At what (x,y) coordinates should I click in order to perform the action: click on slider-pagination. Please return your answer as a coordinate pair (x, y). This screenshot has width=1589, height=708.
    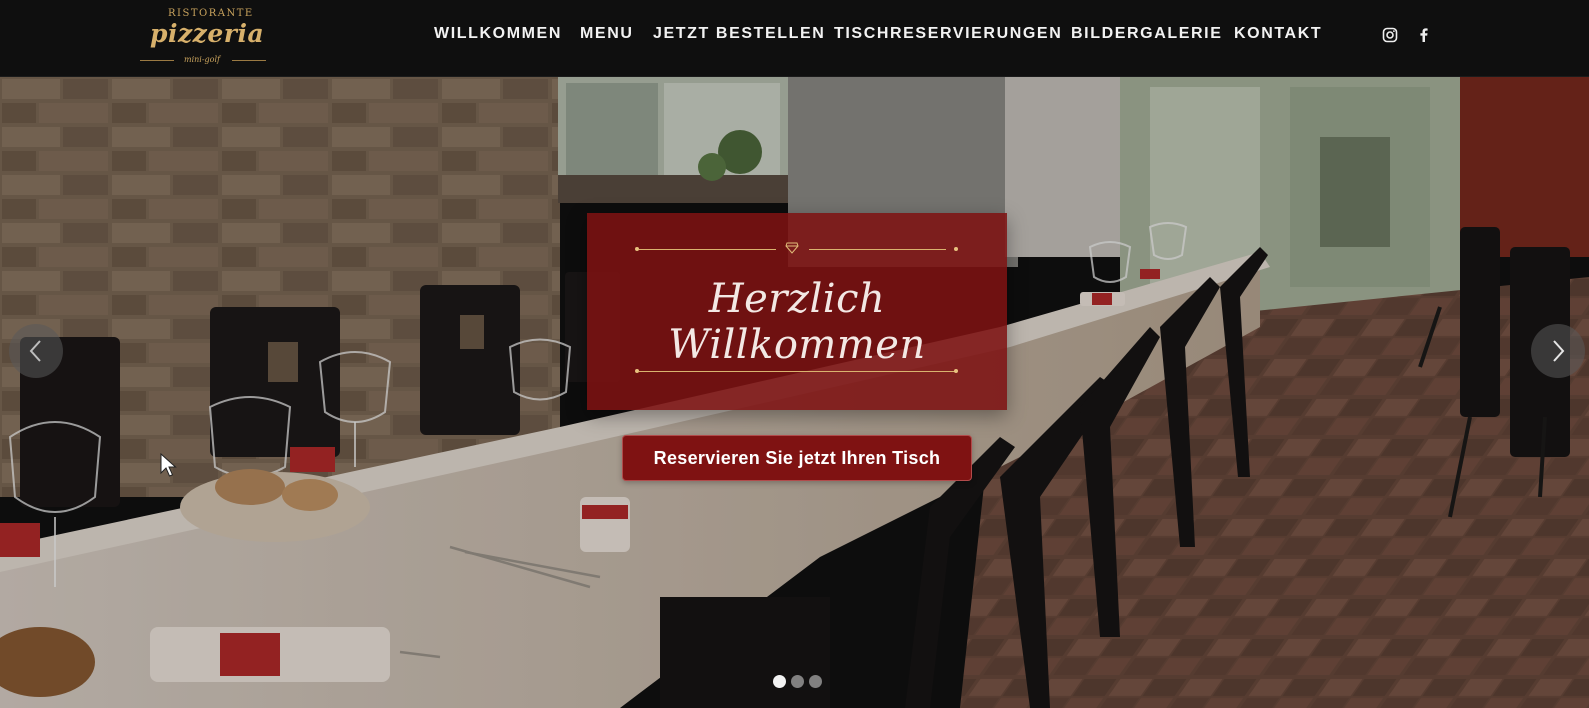
    Looking at the image, I should click on (800, 682).